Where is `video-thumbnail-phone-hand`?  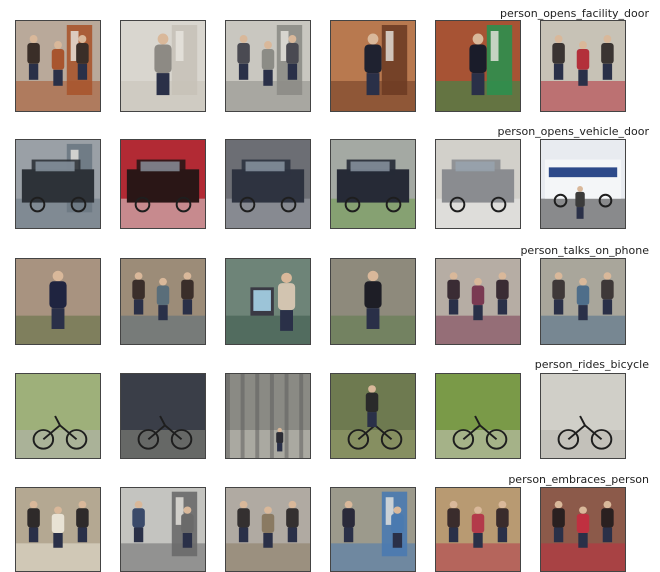 video-thumbnail-phone-hand is located at coordinates (268, 301).